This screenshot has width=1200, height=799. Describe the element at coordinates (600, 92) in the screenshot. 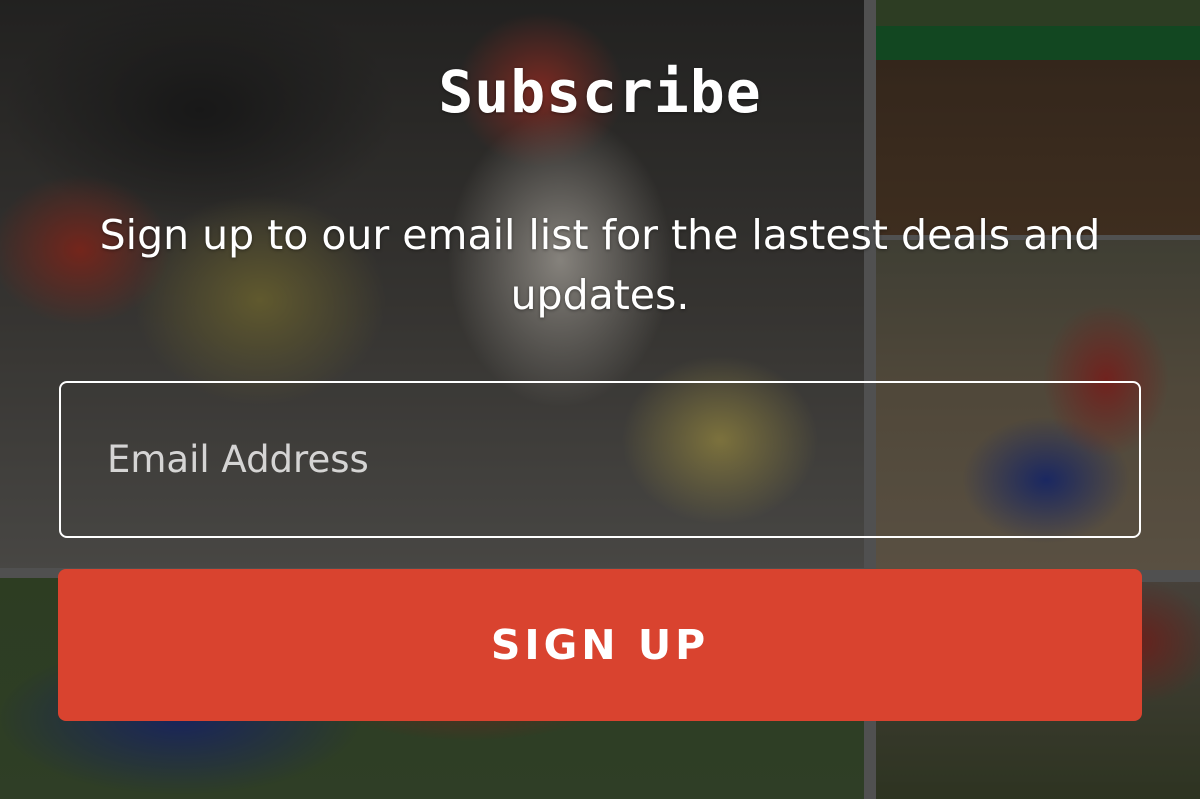

I see `subscribe-title: Subscribe` at that location.